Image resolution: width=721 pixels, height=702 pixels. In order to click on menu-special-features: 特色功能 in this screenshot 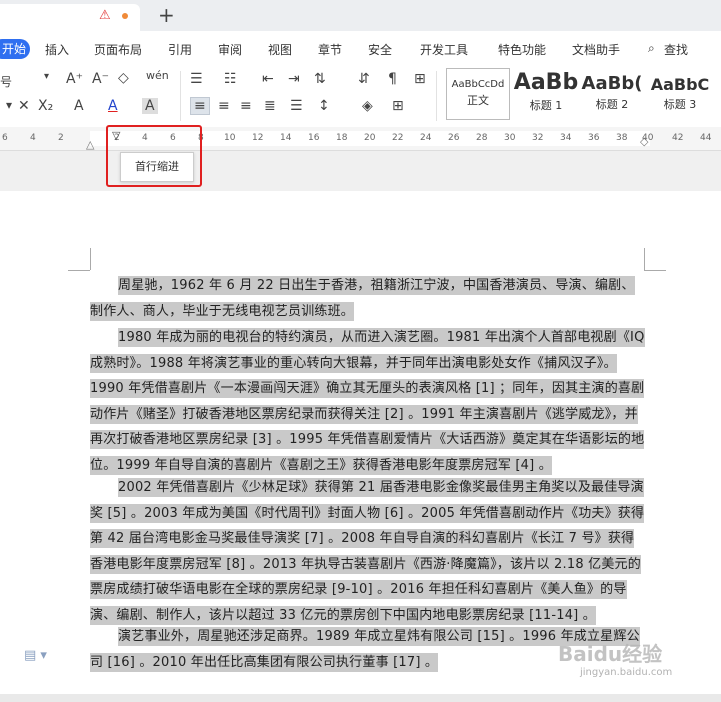, I will do `click(522, 49)`.